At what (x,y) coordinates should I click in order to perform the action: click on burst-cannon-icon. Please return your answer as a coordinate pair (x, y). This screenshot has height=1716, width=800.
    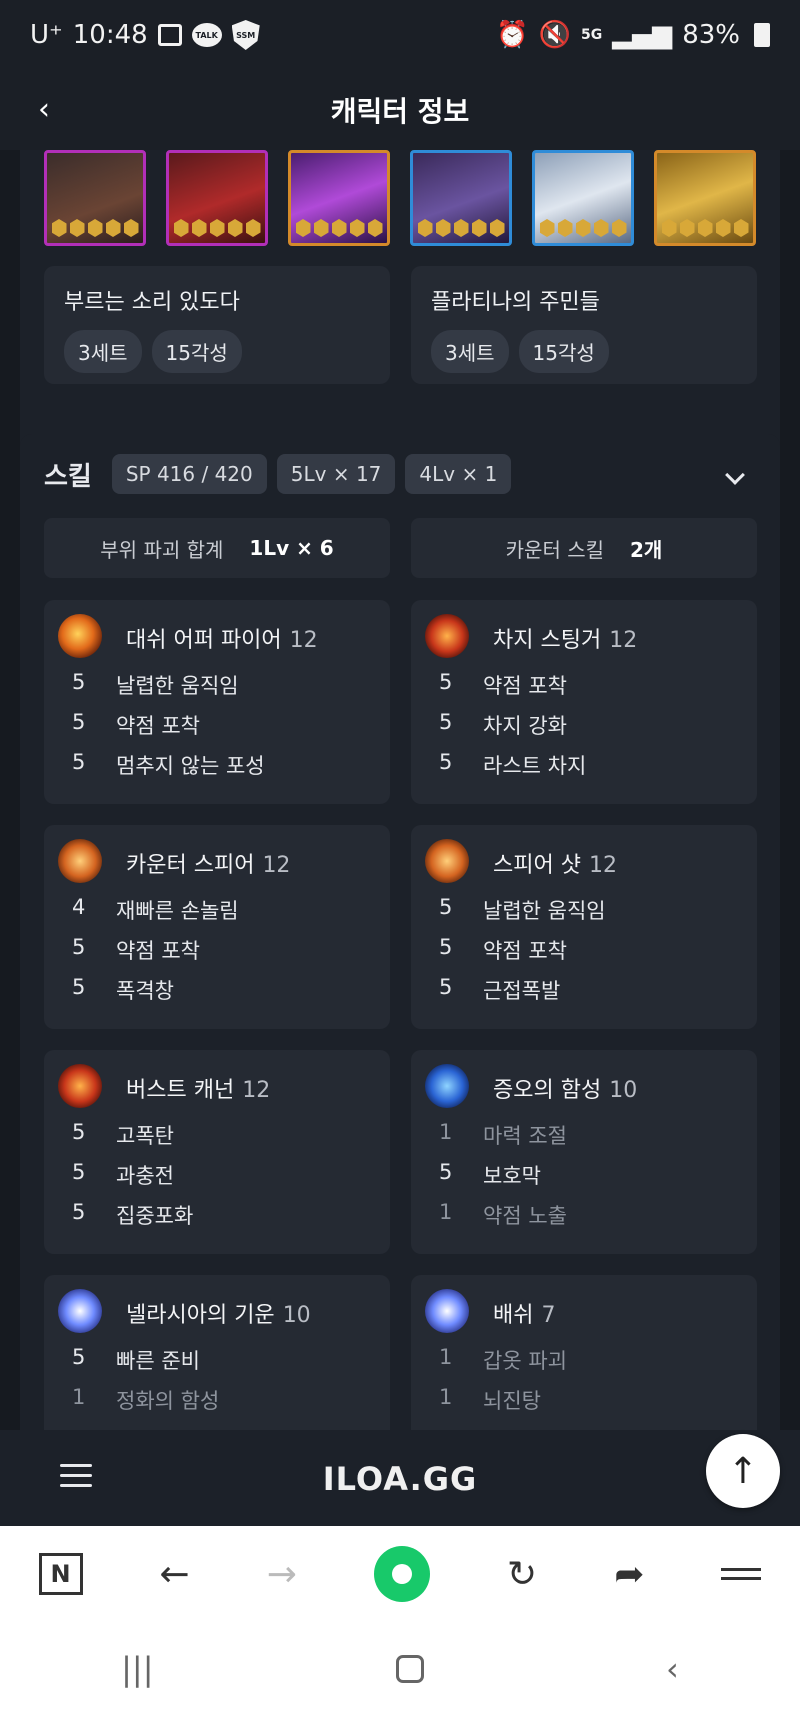
    Looking at the image, I should click on (80, 1086).